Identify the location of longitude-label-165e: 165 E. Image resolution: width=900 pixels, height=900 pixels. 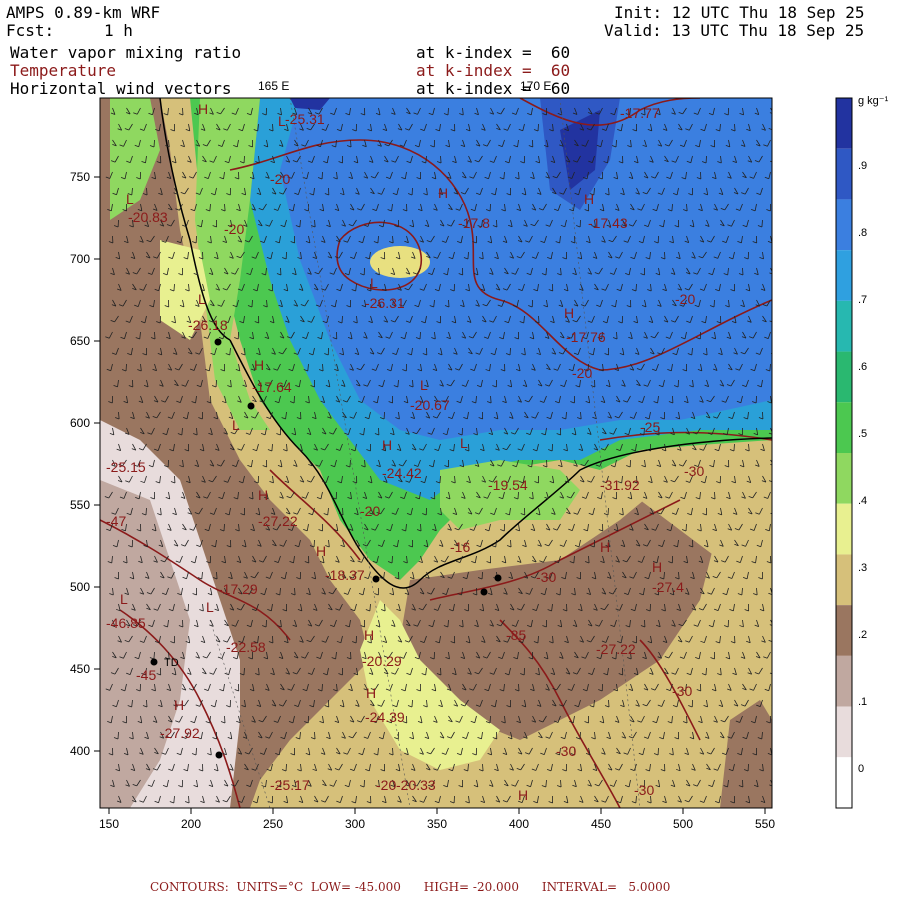
(273, 86).